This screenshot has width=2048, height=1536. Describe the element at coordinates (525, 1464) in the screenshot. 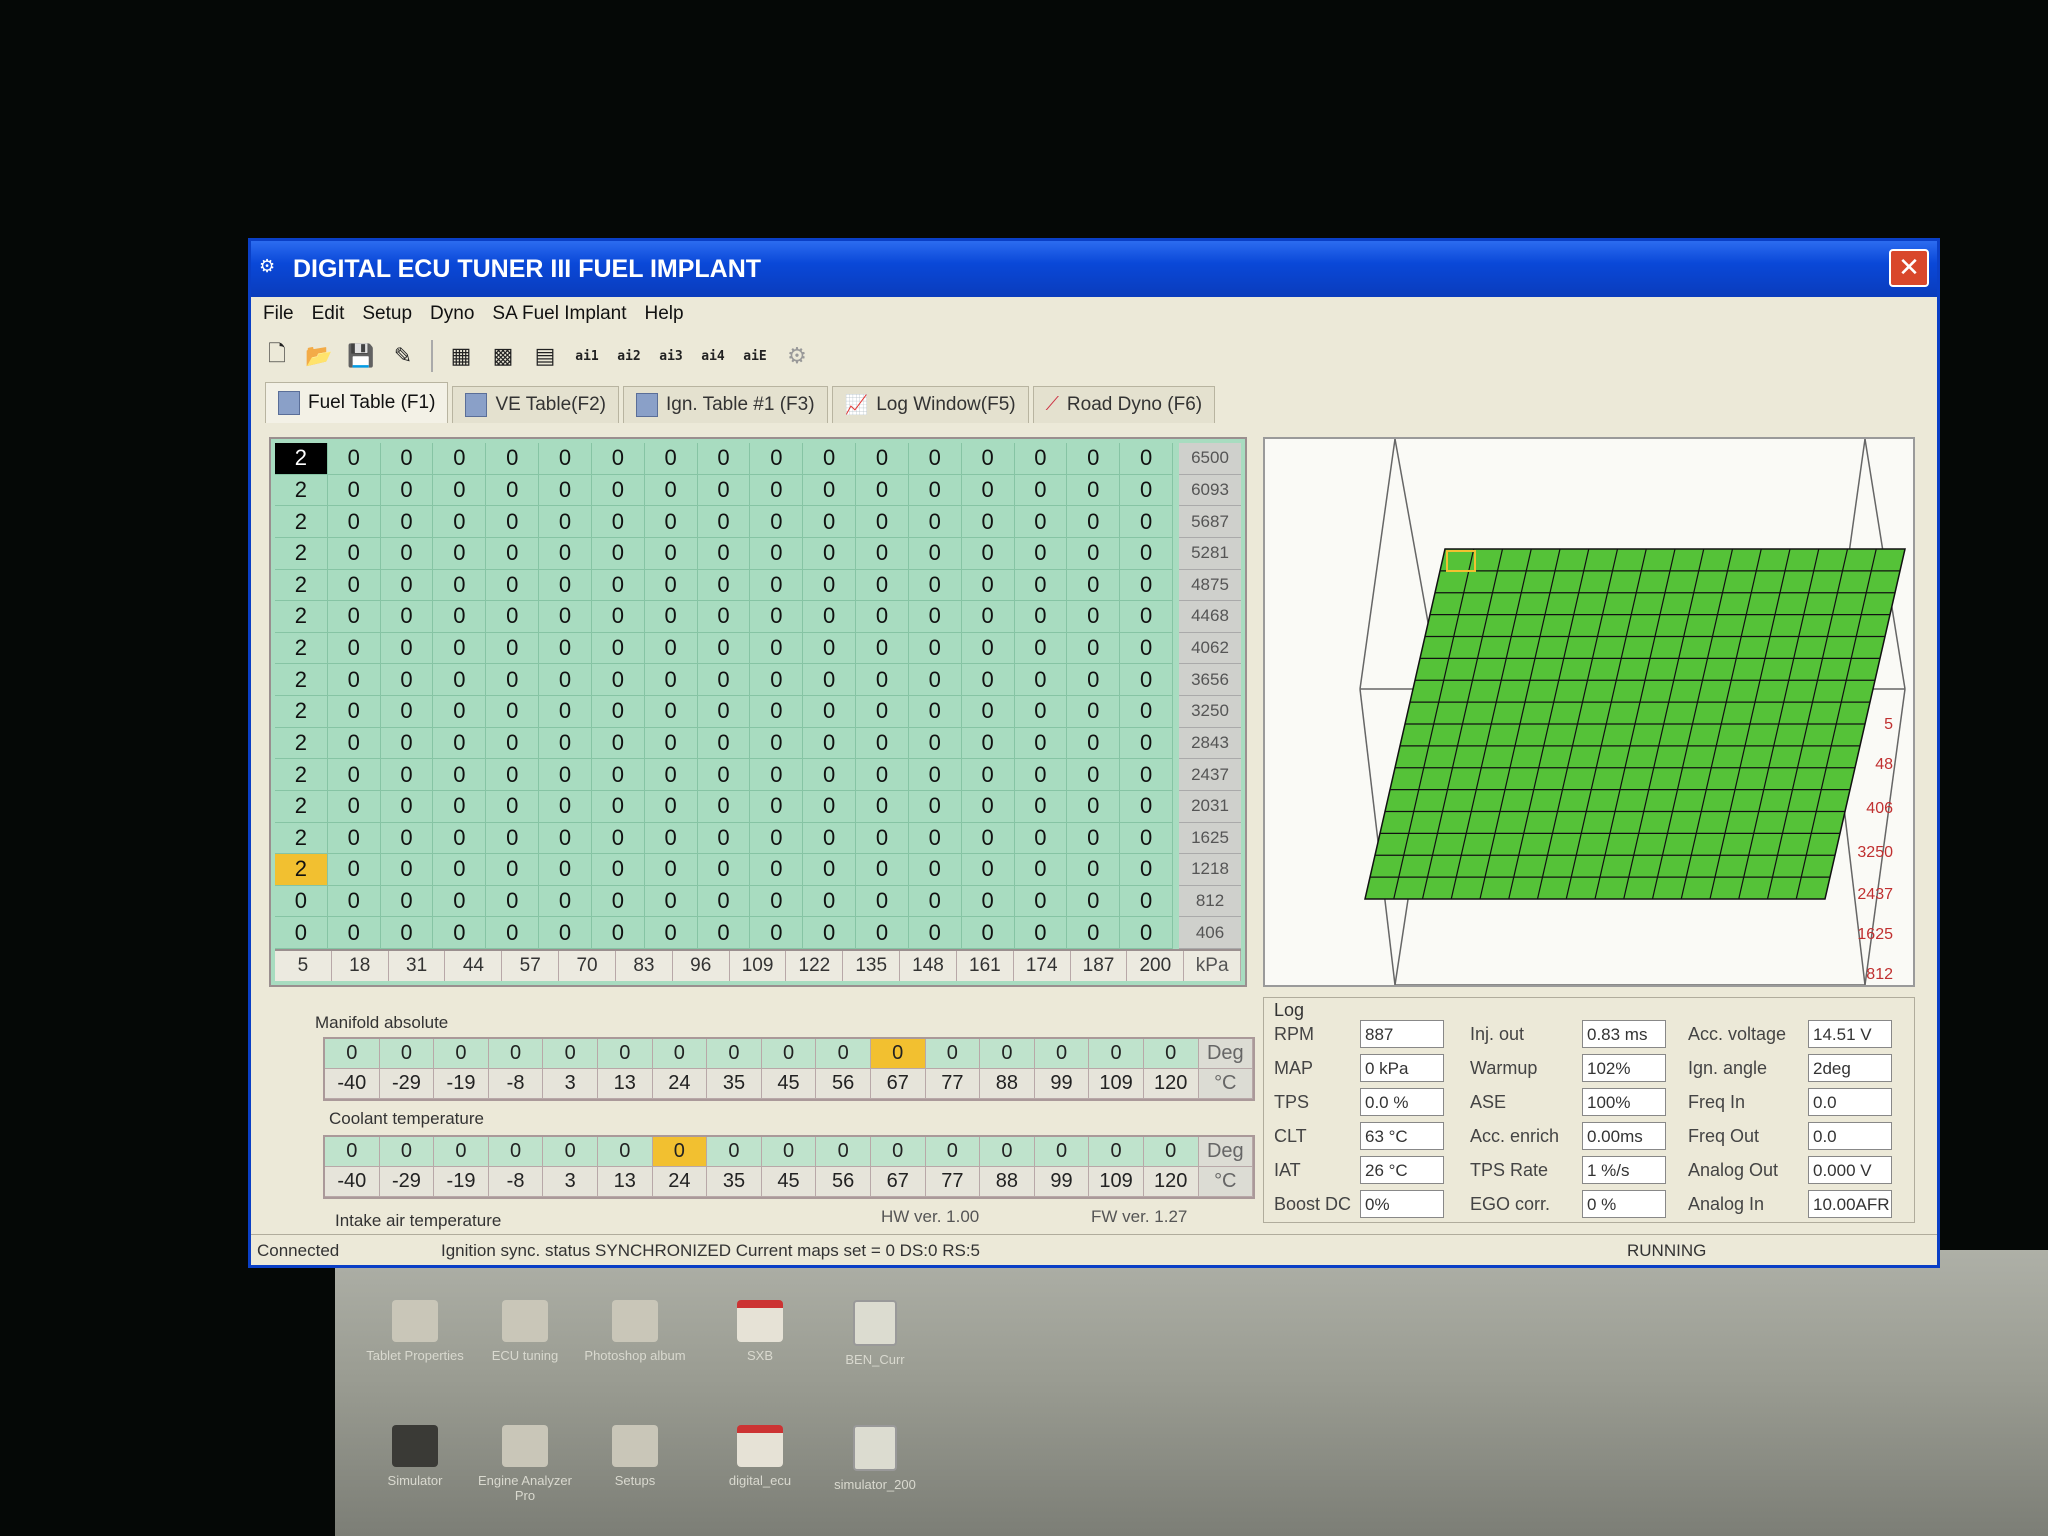

I see `desktop-icon: Engine Analyzer Pro` at that location.